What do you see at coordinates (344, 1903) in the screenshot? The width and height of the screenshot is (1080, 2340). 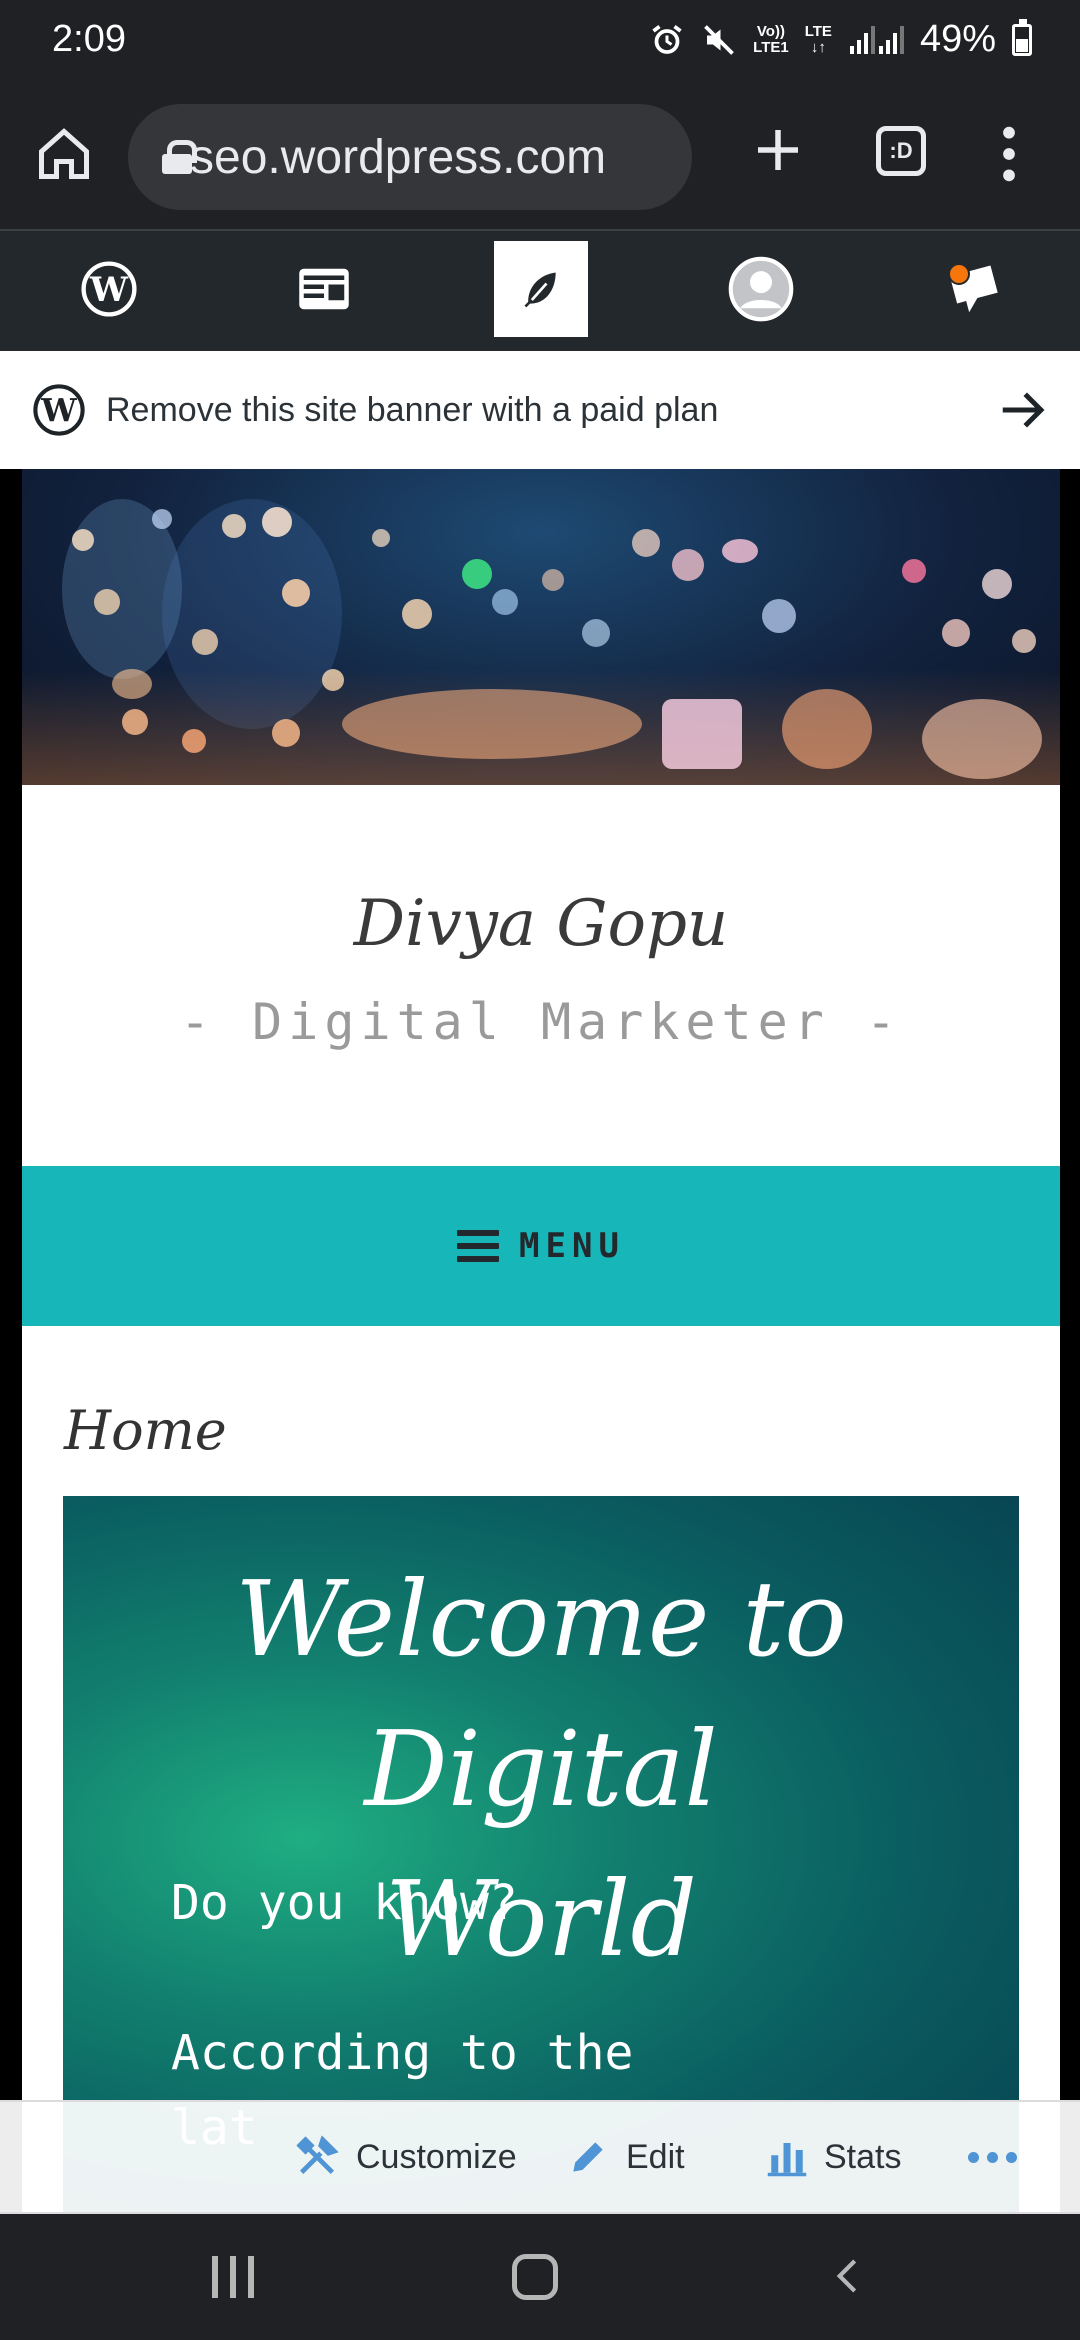 I see `welcome-line: Do you know?` at bounding box center [344, 1903].